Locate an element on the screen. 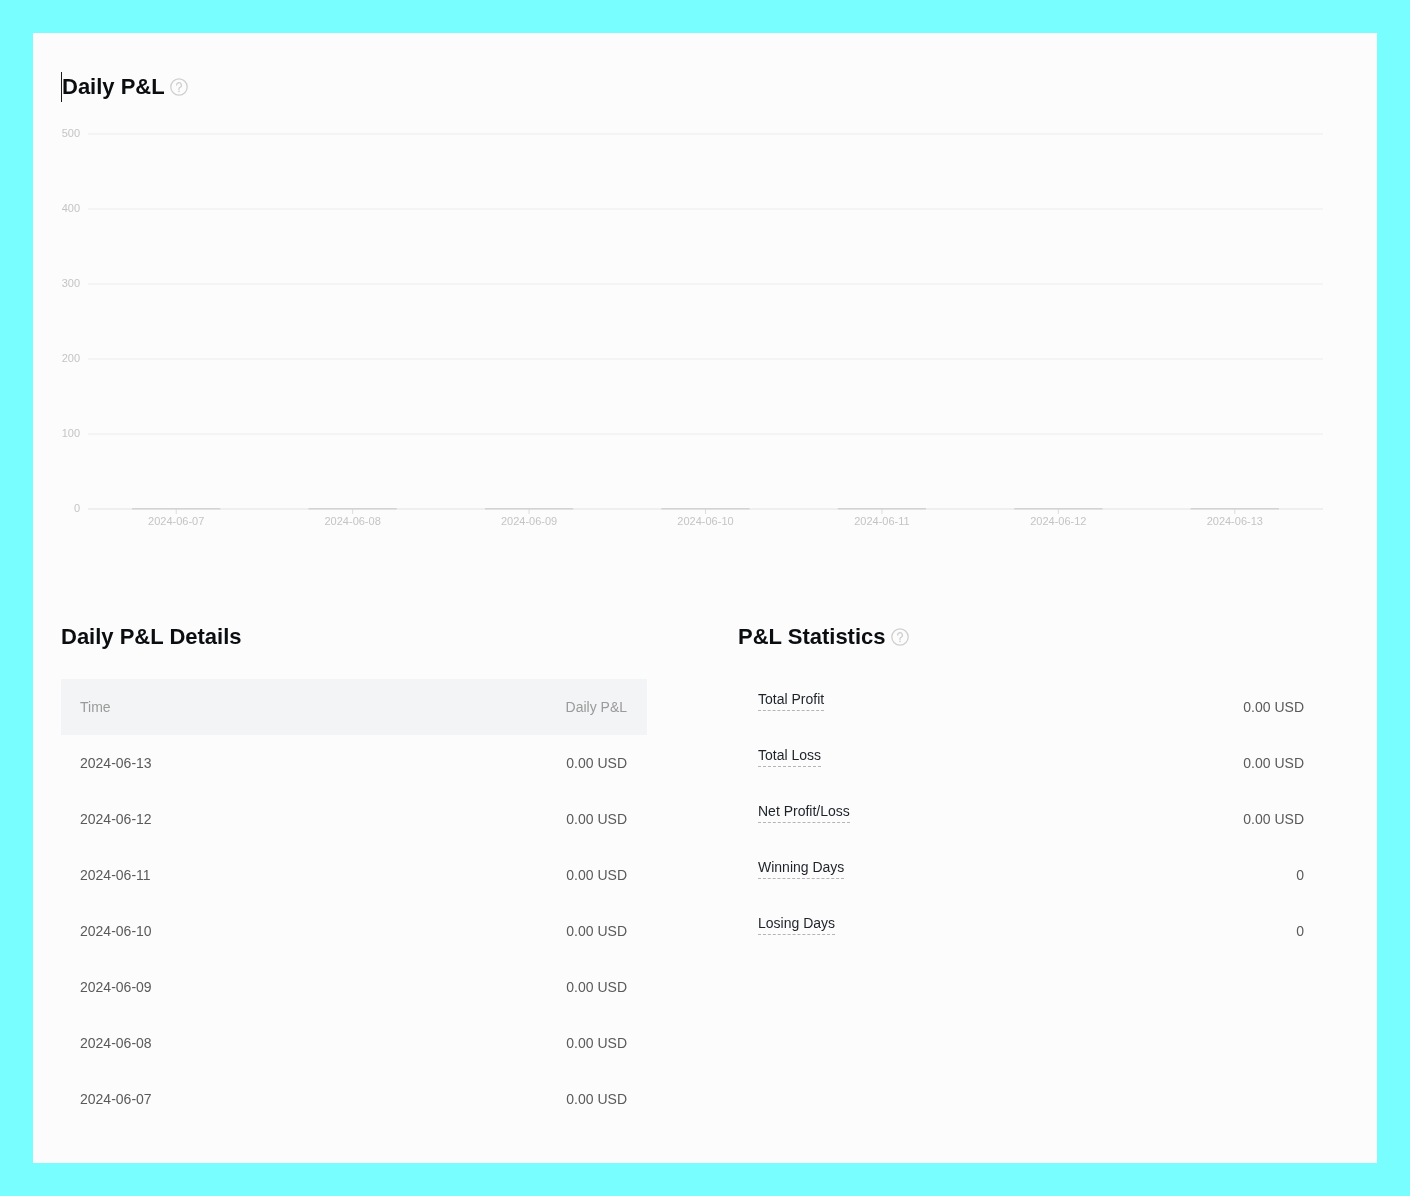  stat-label: Total Loss is located at coordinates (790, 756).